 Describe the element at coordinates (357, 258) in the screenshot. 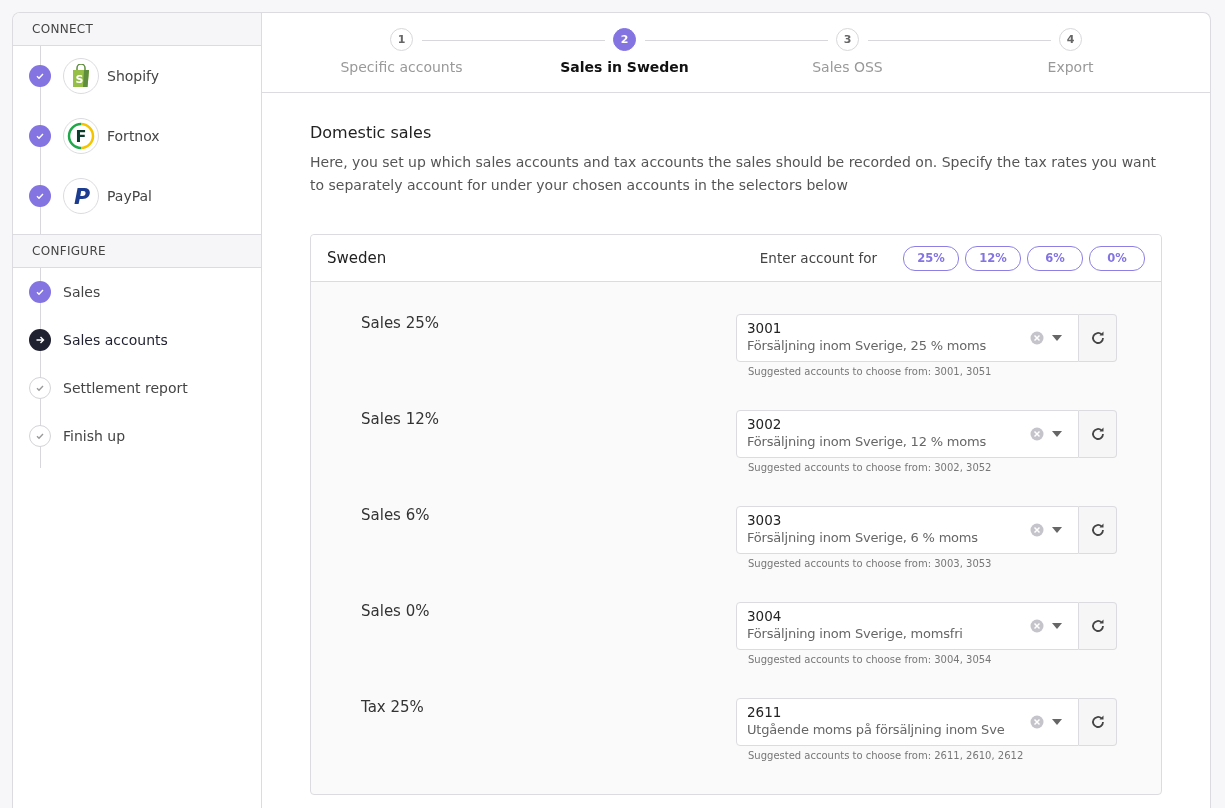

I see `panel-title: Sweden` at that location.